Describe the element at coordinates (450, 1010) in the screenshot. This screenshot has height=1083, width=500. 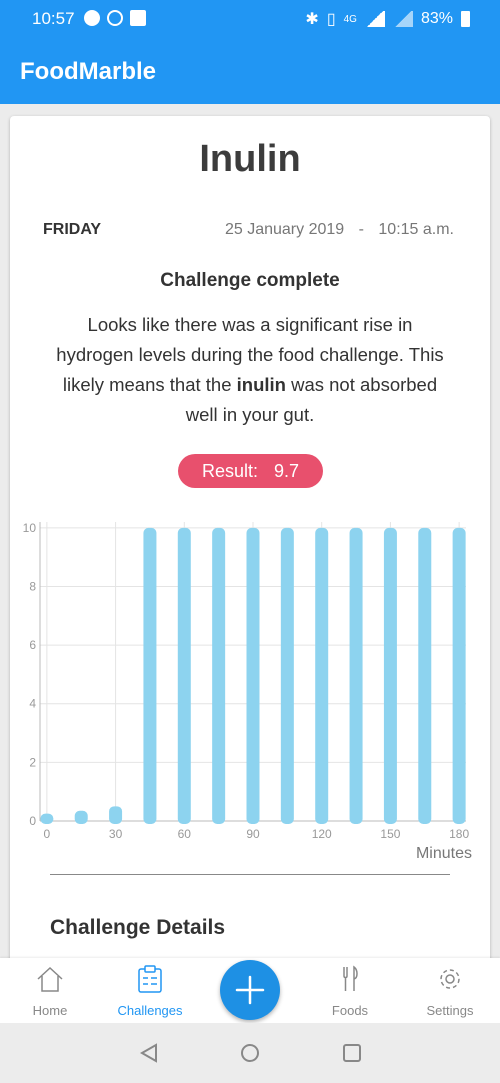
I see `nav-settings-label: Settings` at that location.